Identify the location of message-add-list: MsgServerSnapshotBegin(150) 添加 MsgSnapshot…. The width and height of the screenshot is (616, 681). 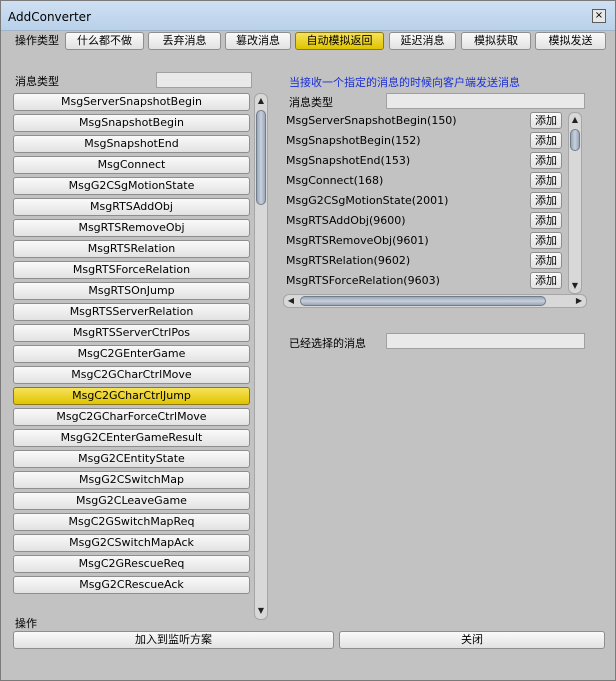
(434, 203).